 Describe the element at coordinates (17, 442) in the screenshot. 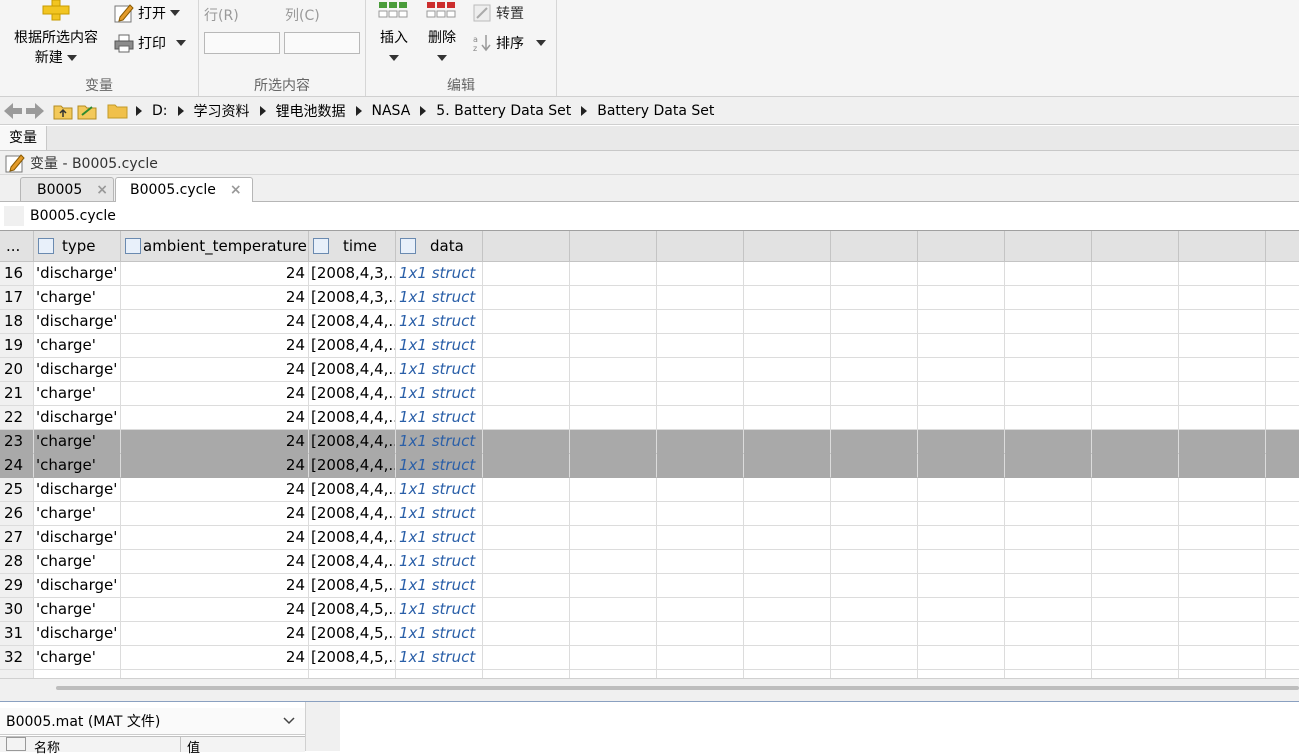

I see `row-number: 23` at that location.